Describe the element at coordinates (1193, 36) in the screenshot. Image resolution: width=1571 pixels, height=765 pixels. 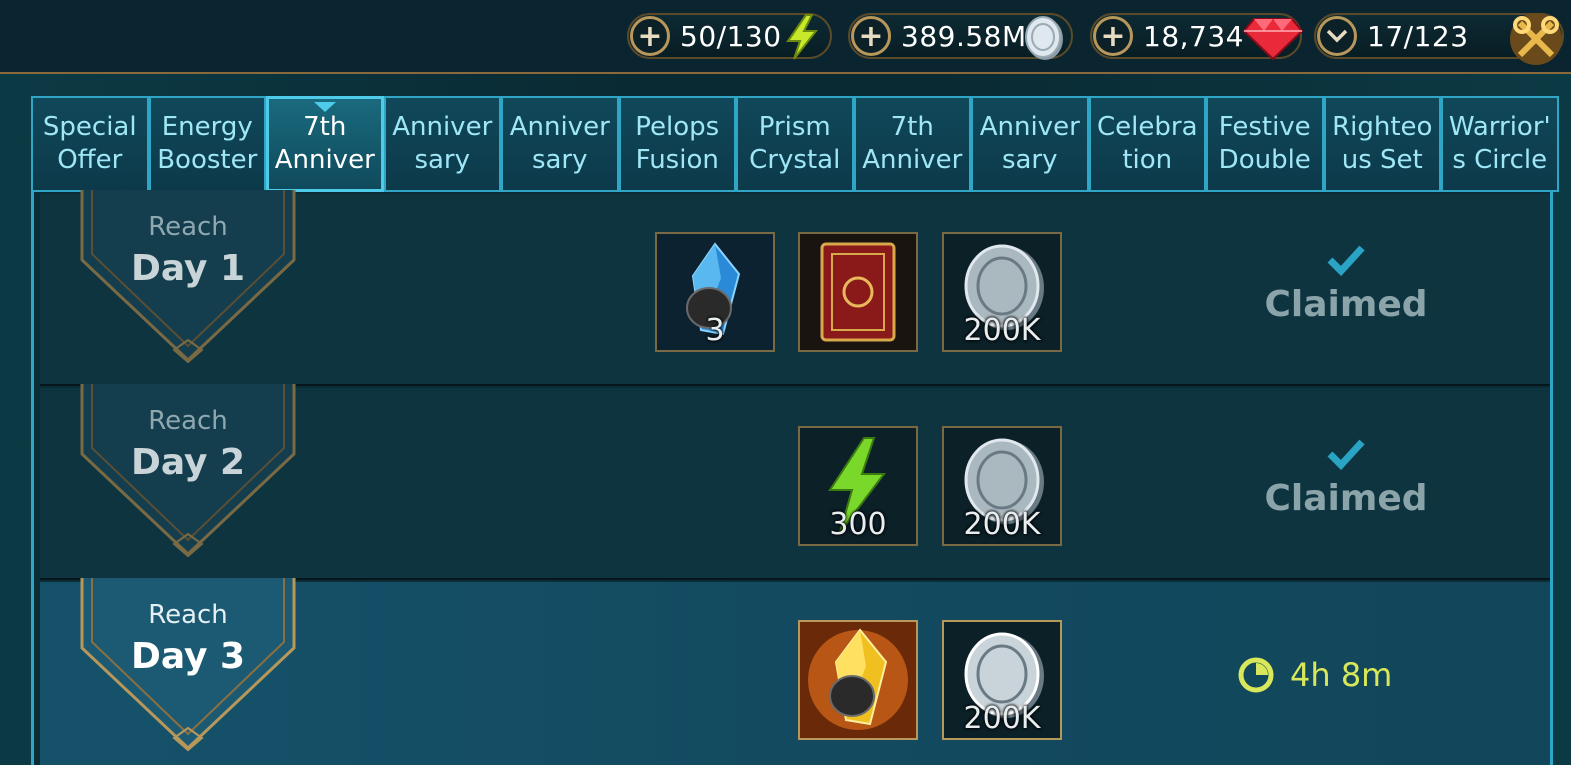
I see `gem-value: 18,734` at that location.